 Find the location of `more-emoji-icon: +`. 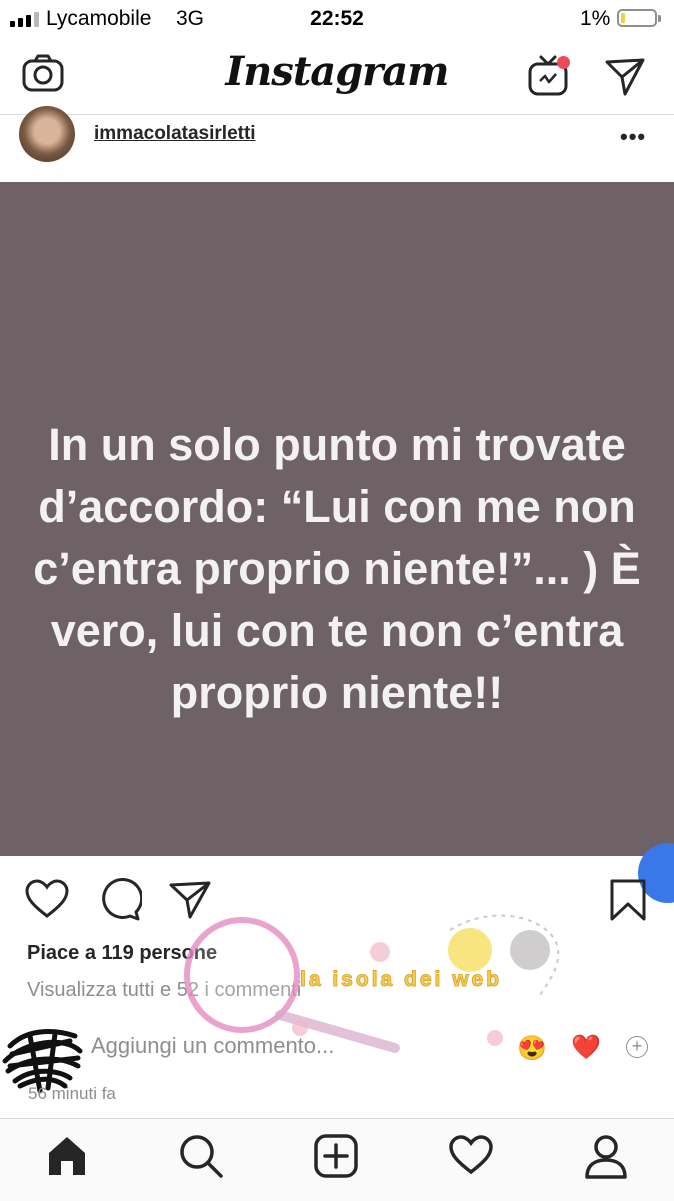

more-emoji-icon: + is located at coordinates (637, 1047).